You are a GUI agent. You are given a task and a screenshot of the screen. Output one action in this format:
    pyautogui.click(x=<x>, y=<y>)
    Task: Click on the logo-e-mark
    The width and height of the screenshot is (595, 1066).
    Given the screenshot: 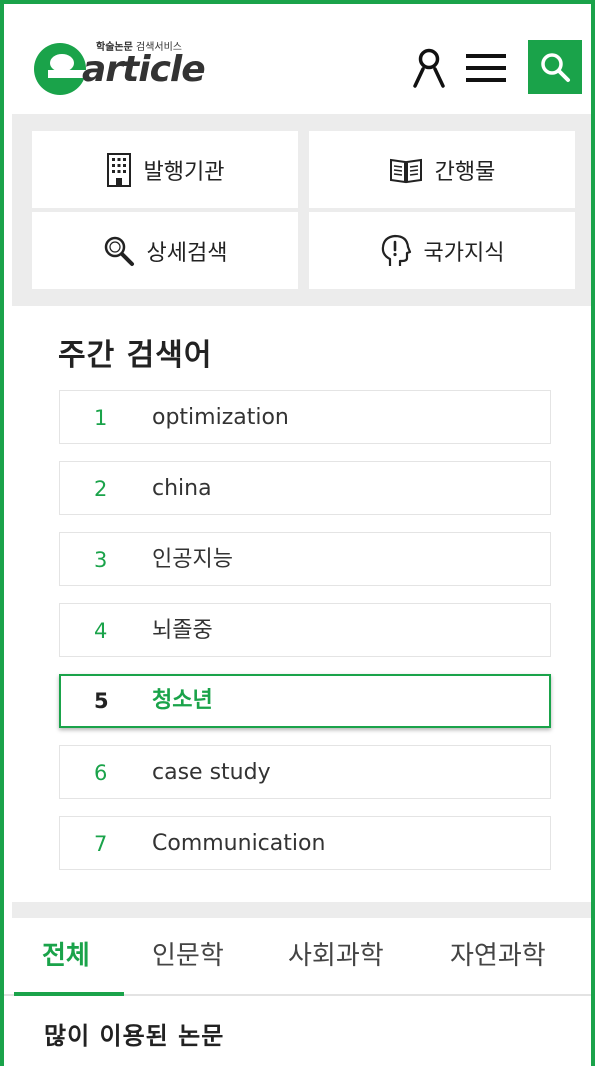 What is the action you would take?
    pyautogui.click(x=61, y=69)
    